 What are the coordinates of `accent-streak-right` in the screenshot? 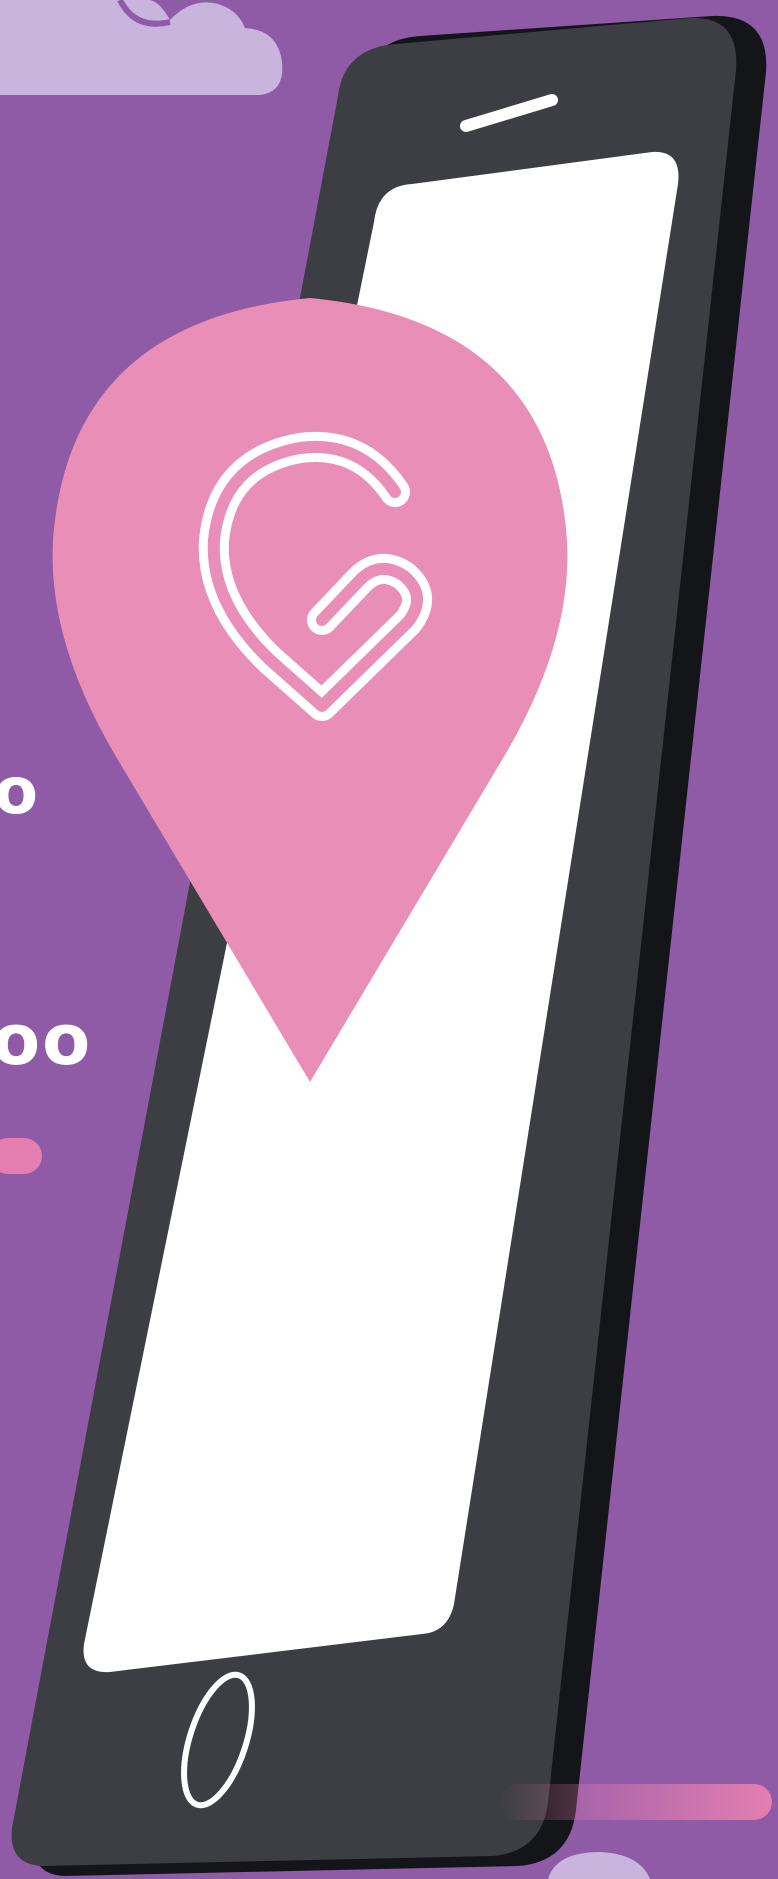 It's located at (636, 1802).